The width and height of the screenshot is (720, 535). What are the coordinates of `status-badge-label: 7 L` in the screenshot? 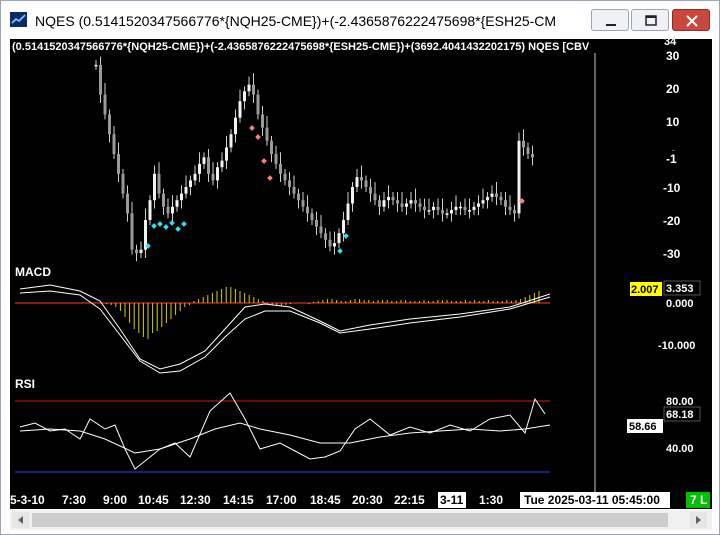 It's located at (698, 500).